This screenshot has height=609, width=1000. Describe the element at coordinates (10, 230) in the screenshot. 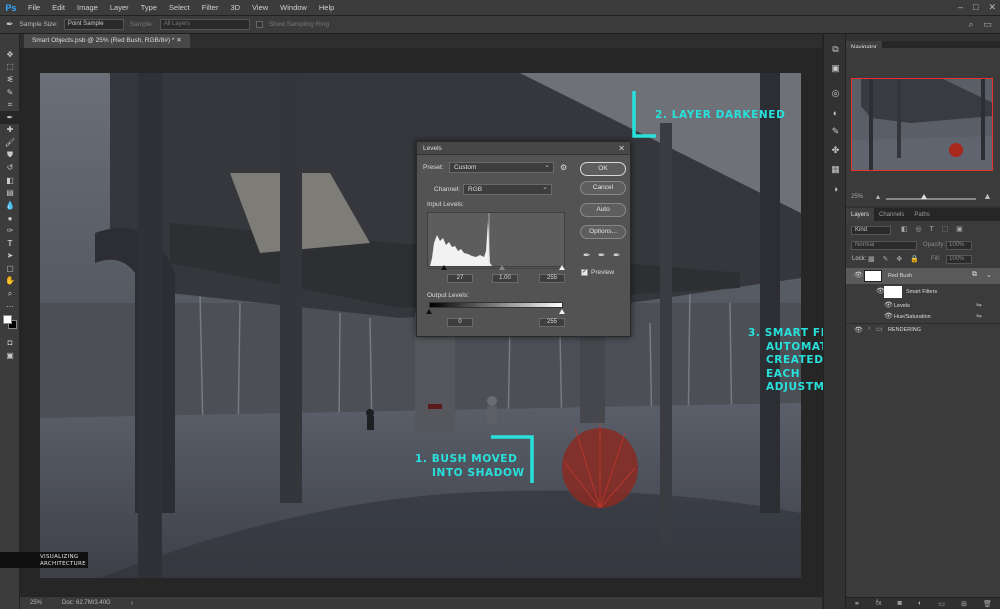

I see `pen-tool-icon: ✑` at that location.